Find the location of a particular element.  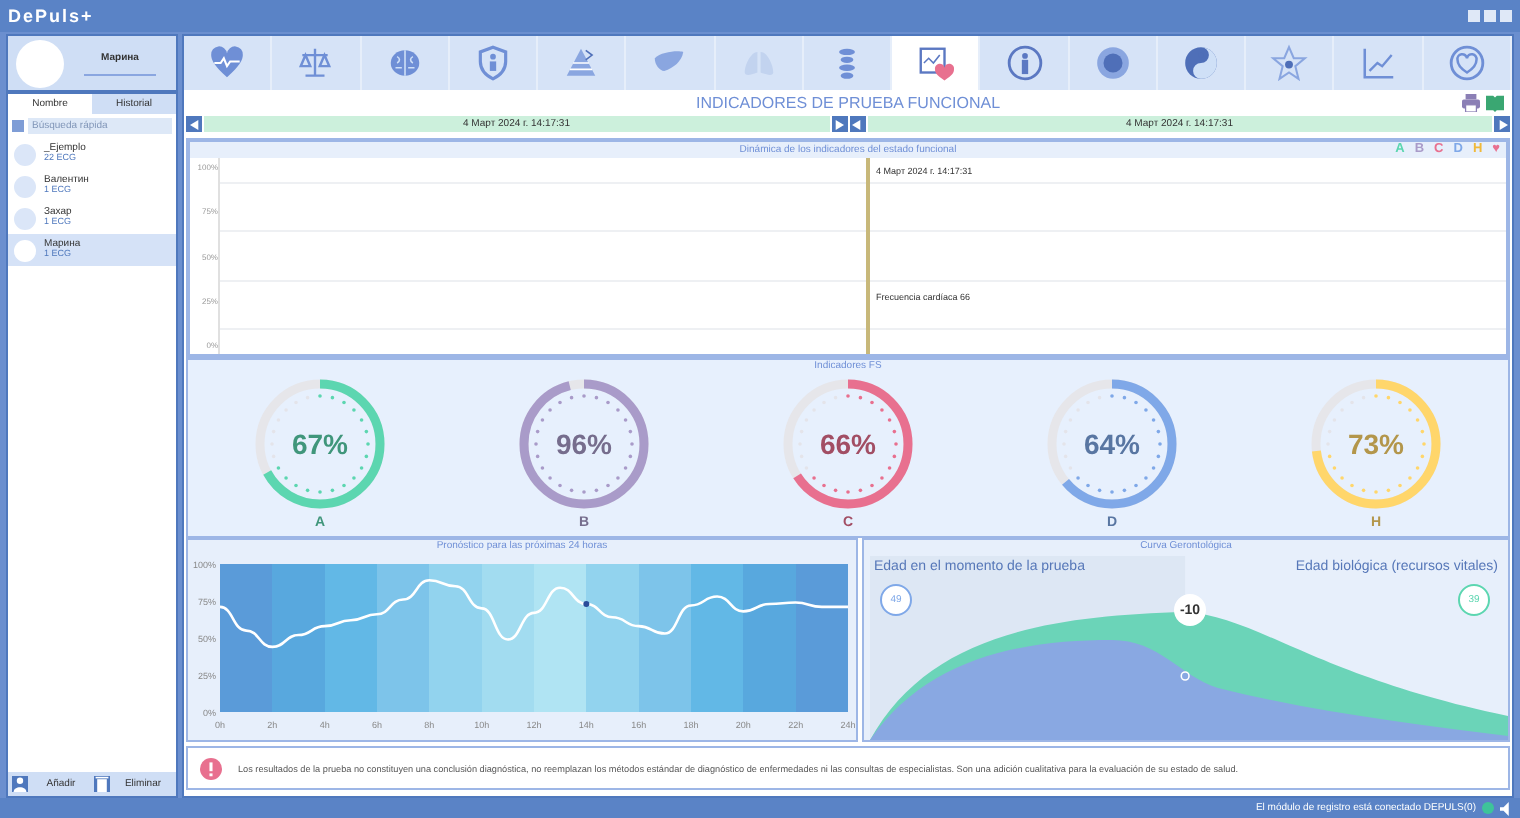

page-title: INDICADORES DE PRUEBA FUNCIONAL is located at coordinates (848, 102).